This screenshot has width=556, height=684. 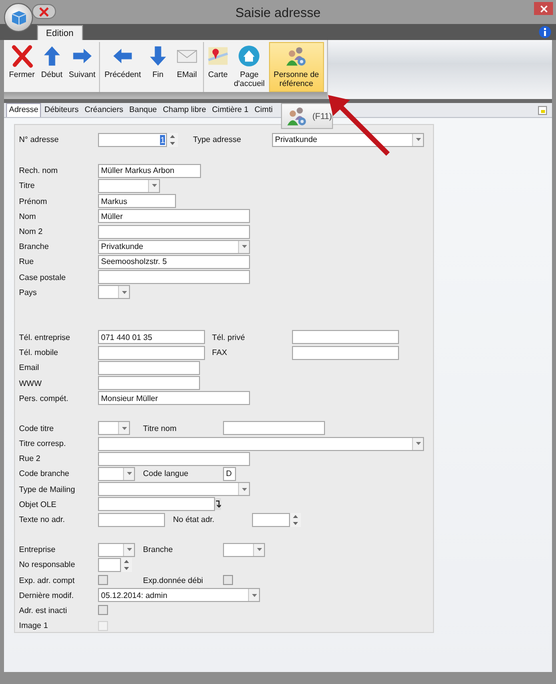 I want to click on ribbon-button: Personne de référence, so click(x=296, y=67).